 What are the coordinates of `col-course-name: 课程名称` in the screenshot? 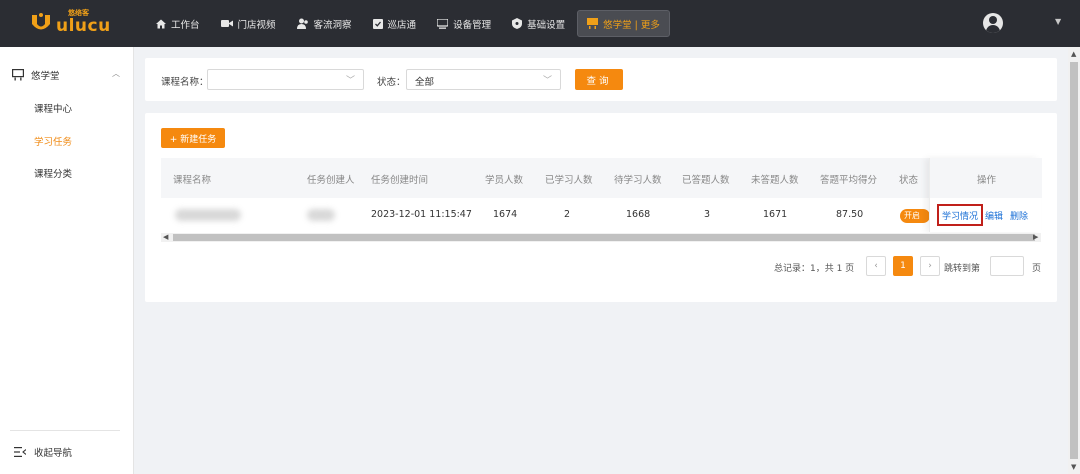 It's located at (192, 180).